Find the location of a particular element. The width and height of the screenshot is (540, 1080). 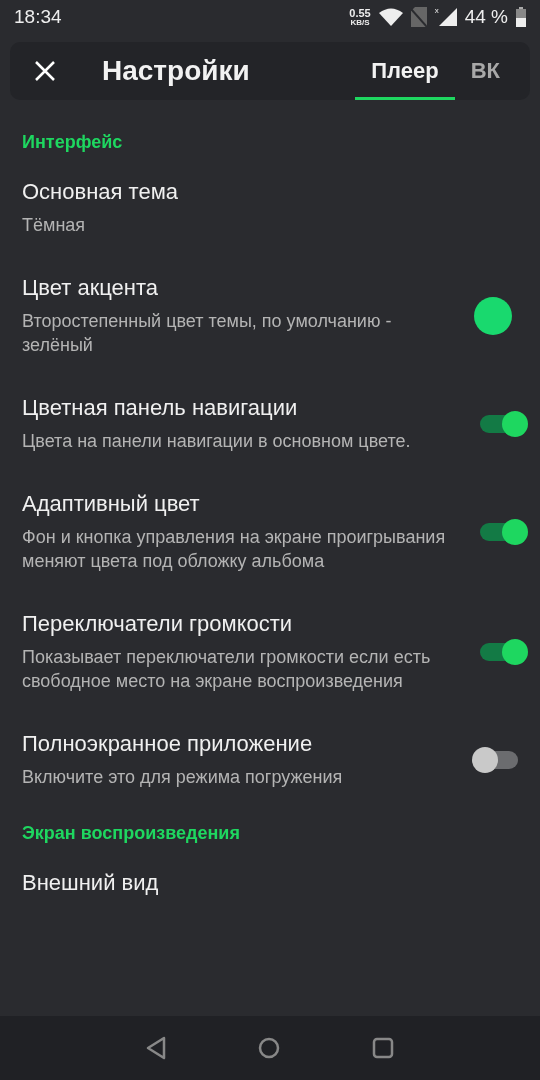

setting-description: Второстепенный цвет темы, по умолчанию - зелёный is located at coordinates (207, 333).